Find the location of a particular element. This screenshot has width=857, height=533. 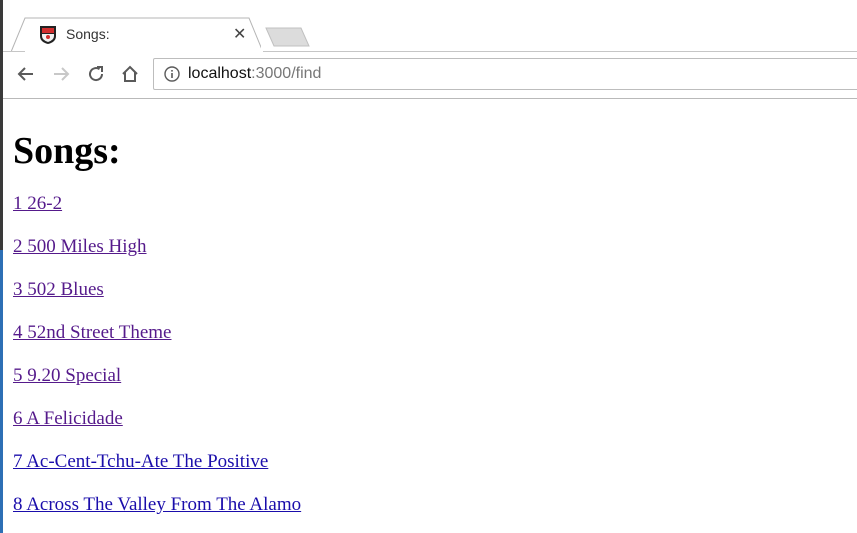

tab-songs: Songs: ✕ is located at coordinates (136, 35).